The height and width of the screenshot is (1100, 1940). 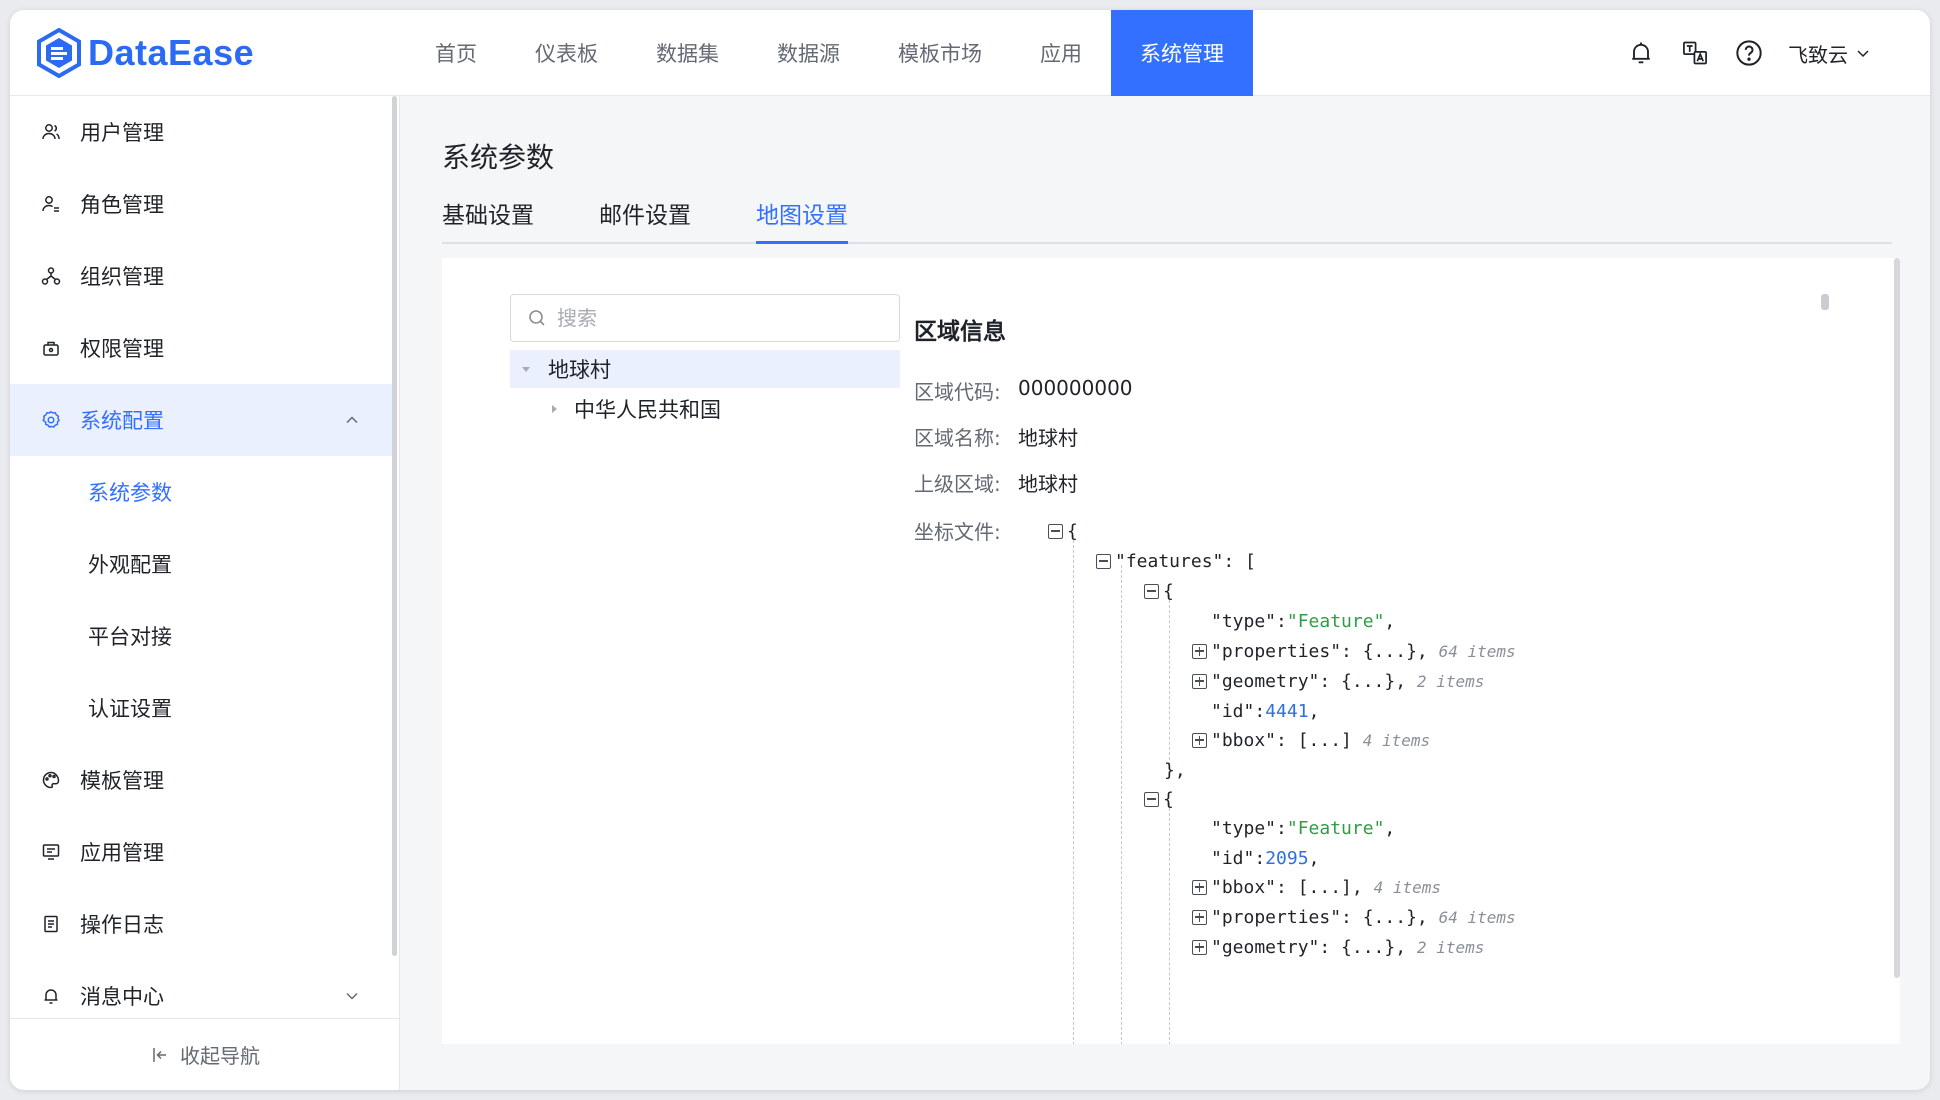 I want to click on lock-icon, so click(x=51, y=348).